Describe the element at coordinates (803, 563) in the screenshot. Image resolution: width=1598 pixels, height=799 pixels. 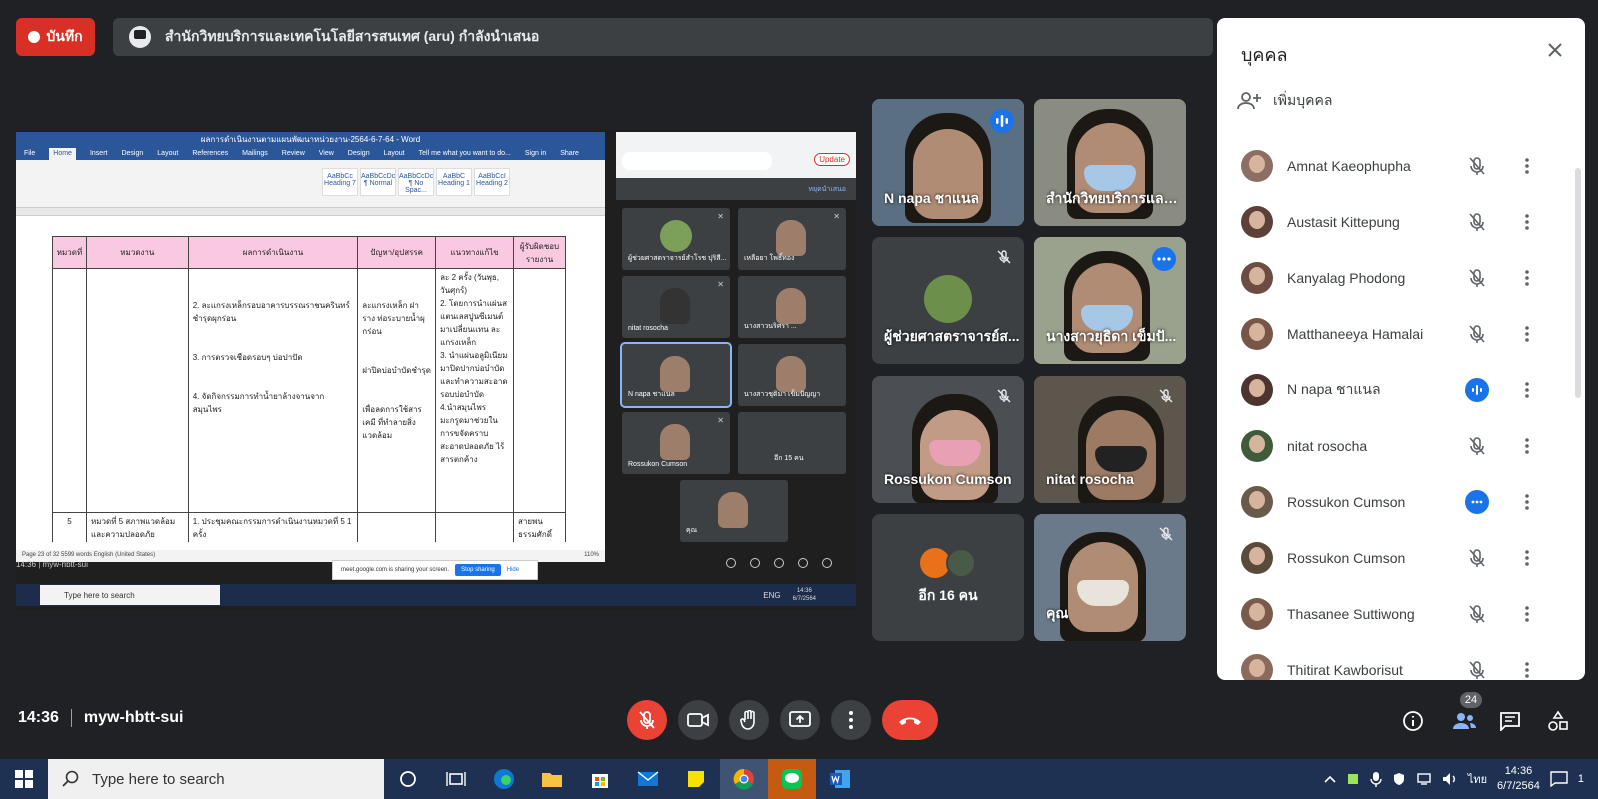
I see `activities-icon` at that location.